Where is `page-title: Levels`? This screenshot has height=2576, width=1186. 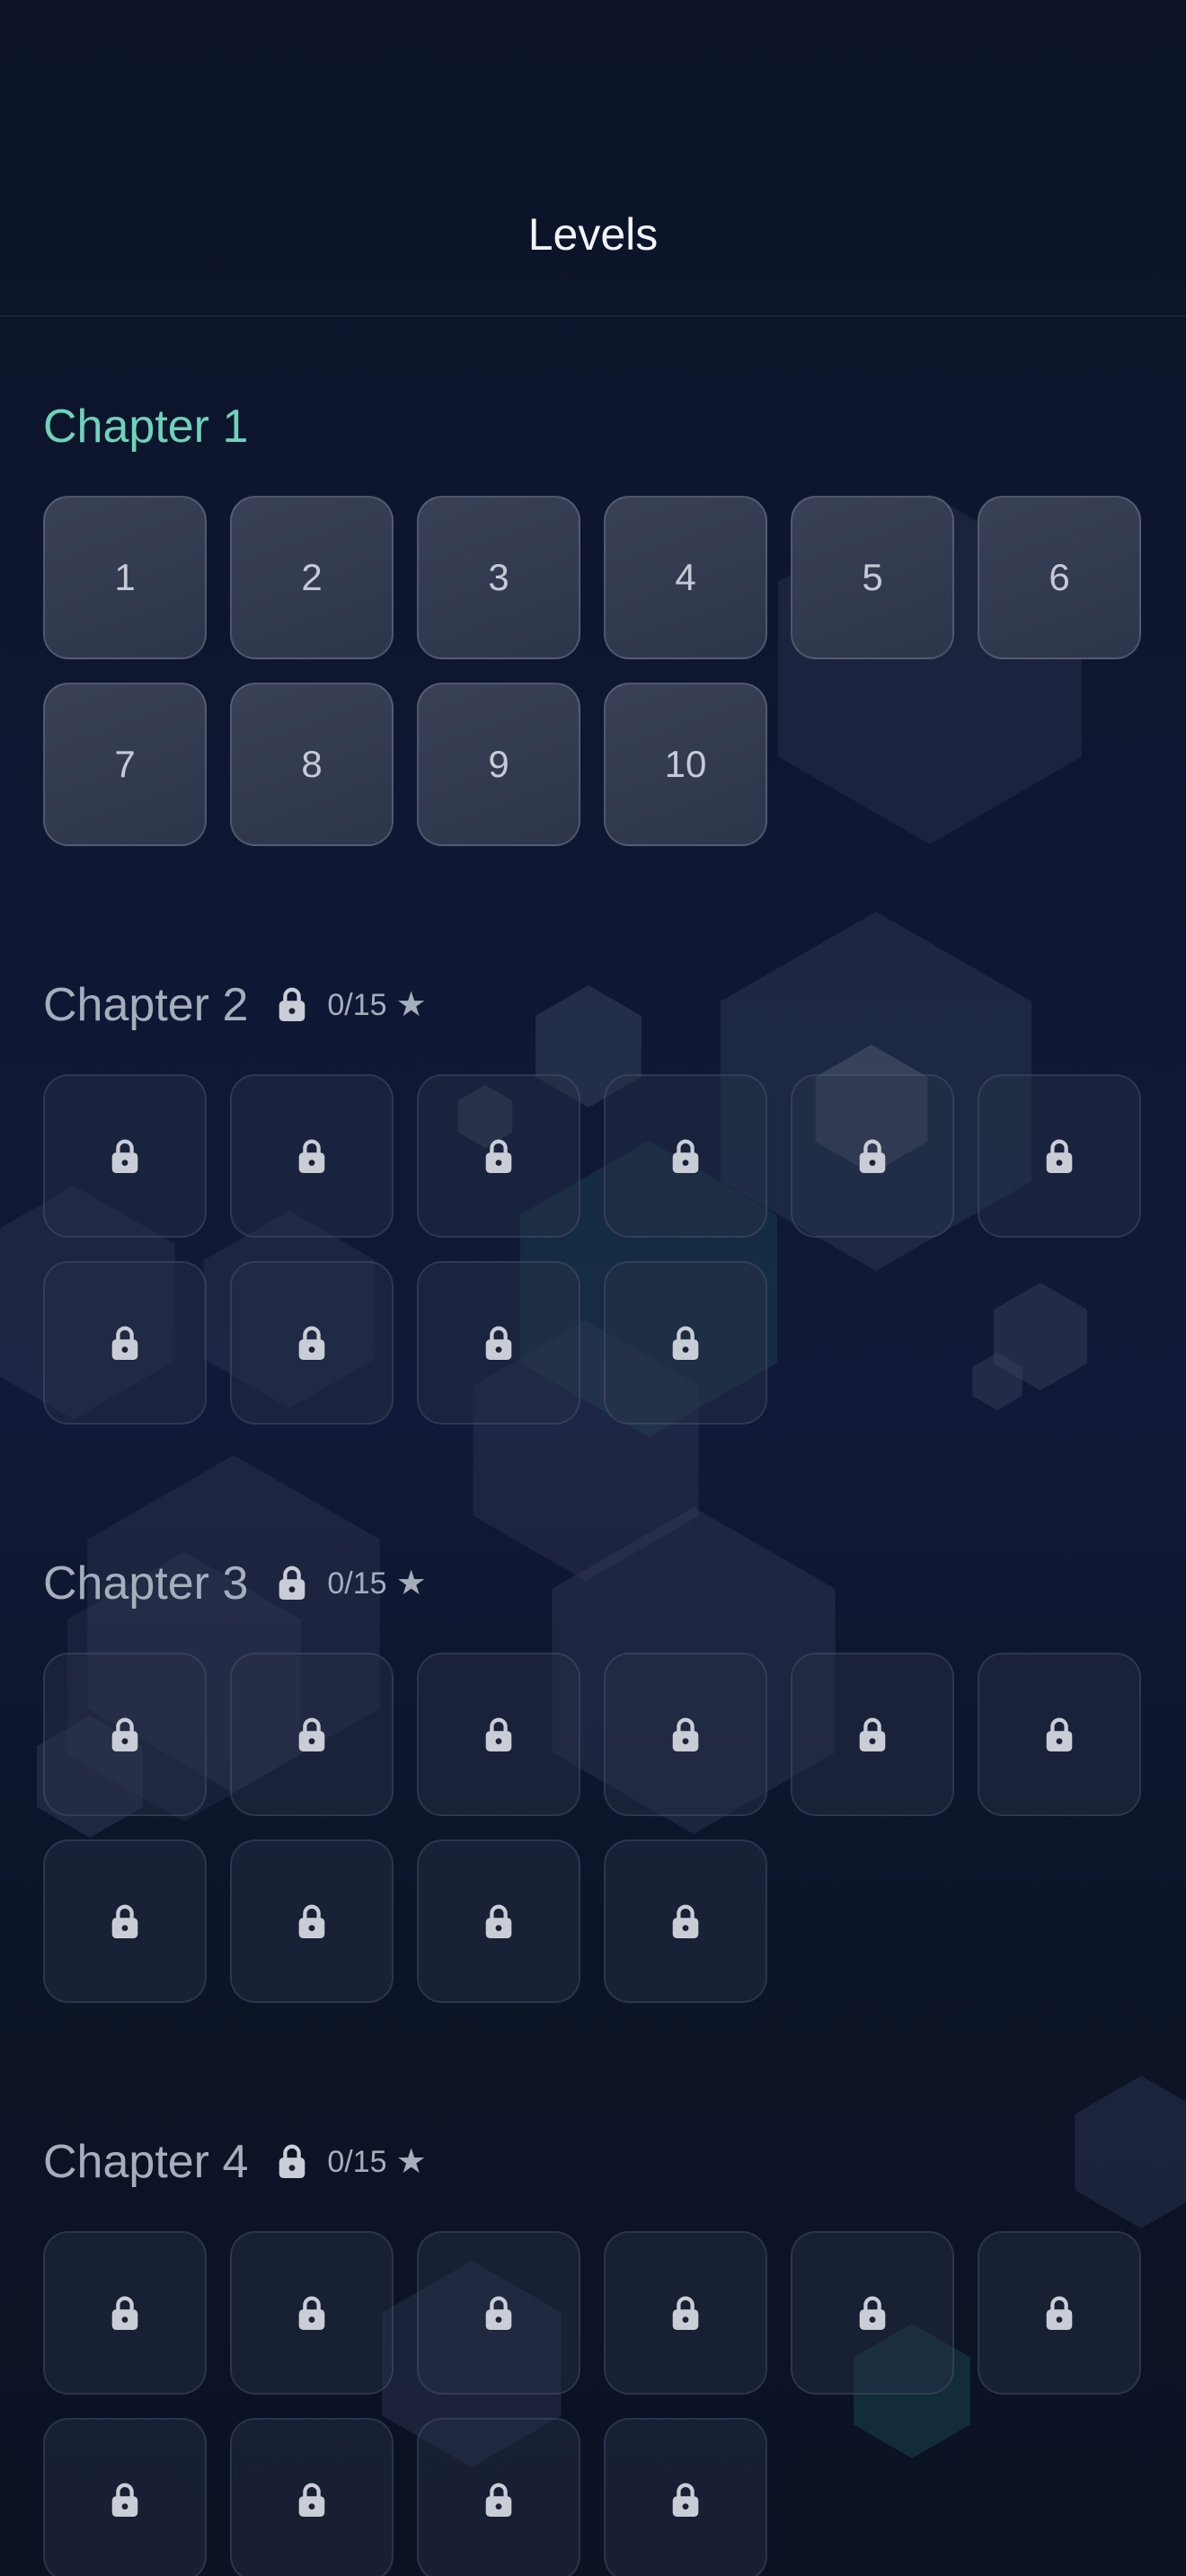 page-title: Levels is located at coordinates (593, 234).